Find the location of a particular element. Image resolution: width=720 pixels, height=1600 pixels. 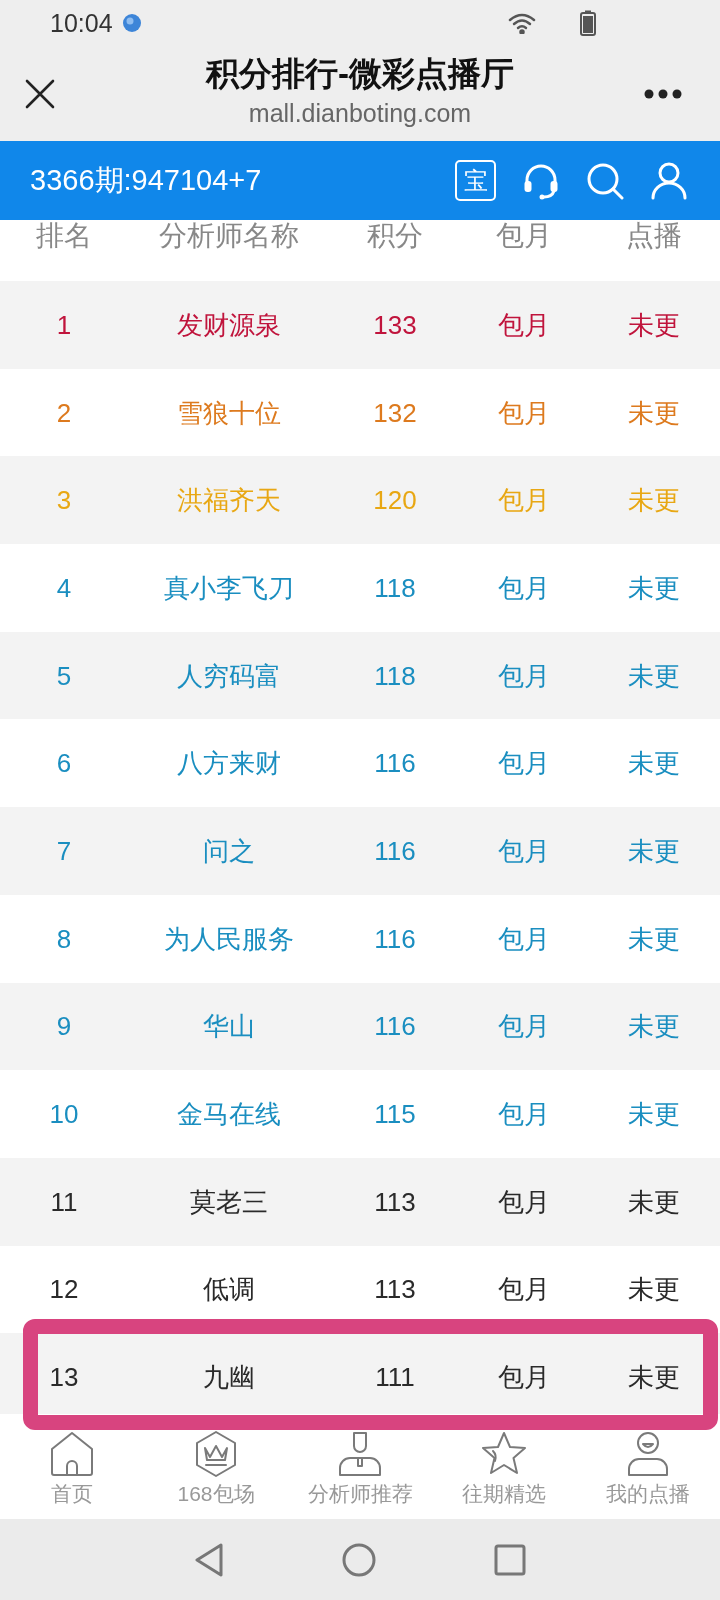

table-cell: 九幽 is located at coordinates (229, 1377).